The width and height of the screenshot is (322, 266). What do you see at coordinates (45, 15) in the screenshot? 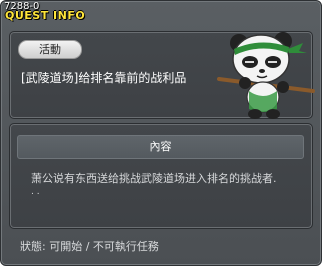
I see `window-title: QUEST INFO` at bounding box center [45, 15].